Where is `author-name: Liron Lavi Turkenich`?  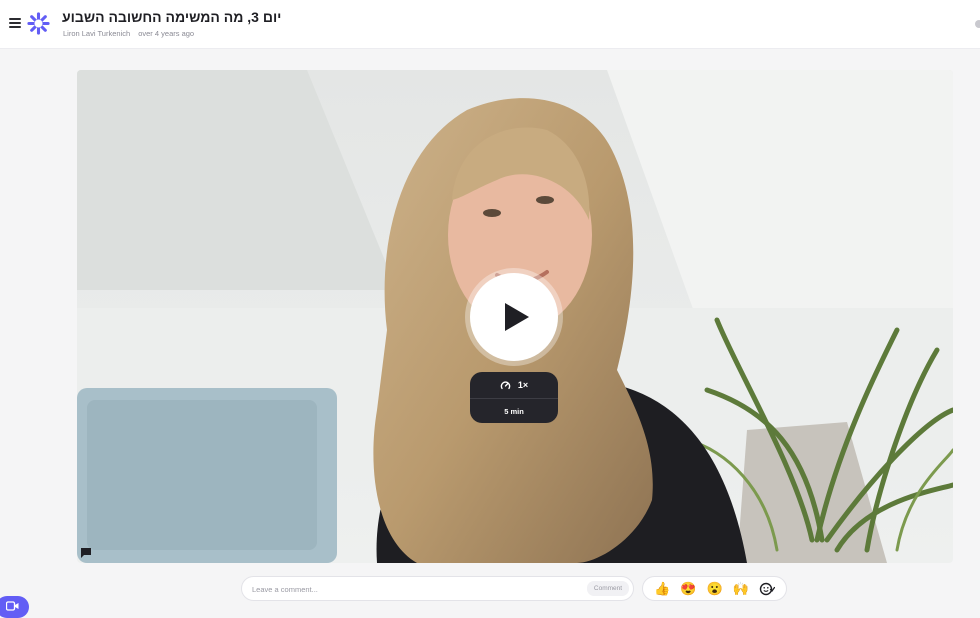
author-name: Liron Lavi Turkenich is located at coordinates (96, 33).